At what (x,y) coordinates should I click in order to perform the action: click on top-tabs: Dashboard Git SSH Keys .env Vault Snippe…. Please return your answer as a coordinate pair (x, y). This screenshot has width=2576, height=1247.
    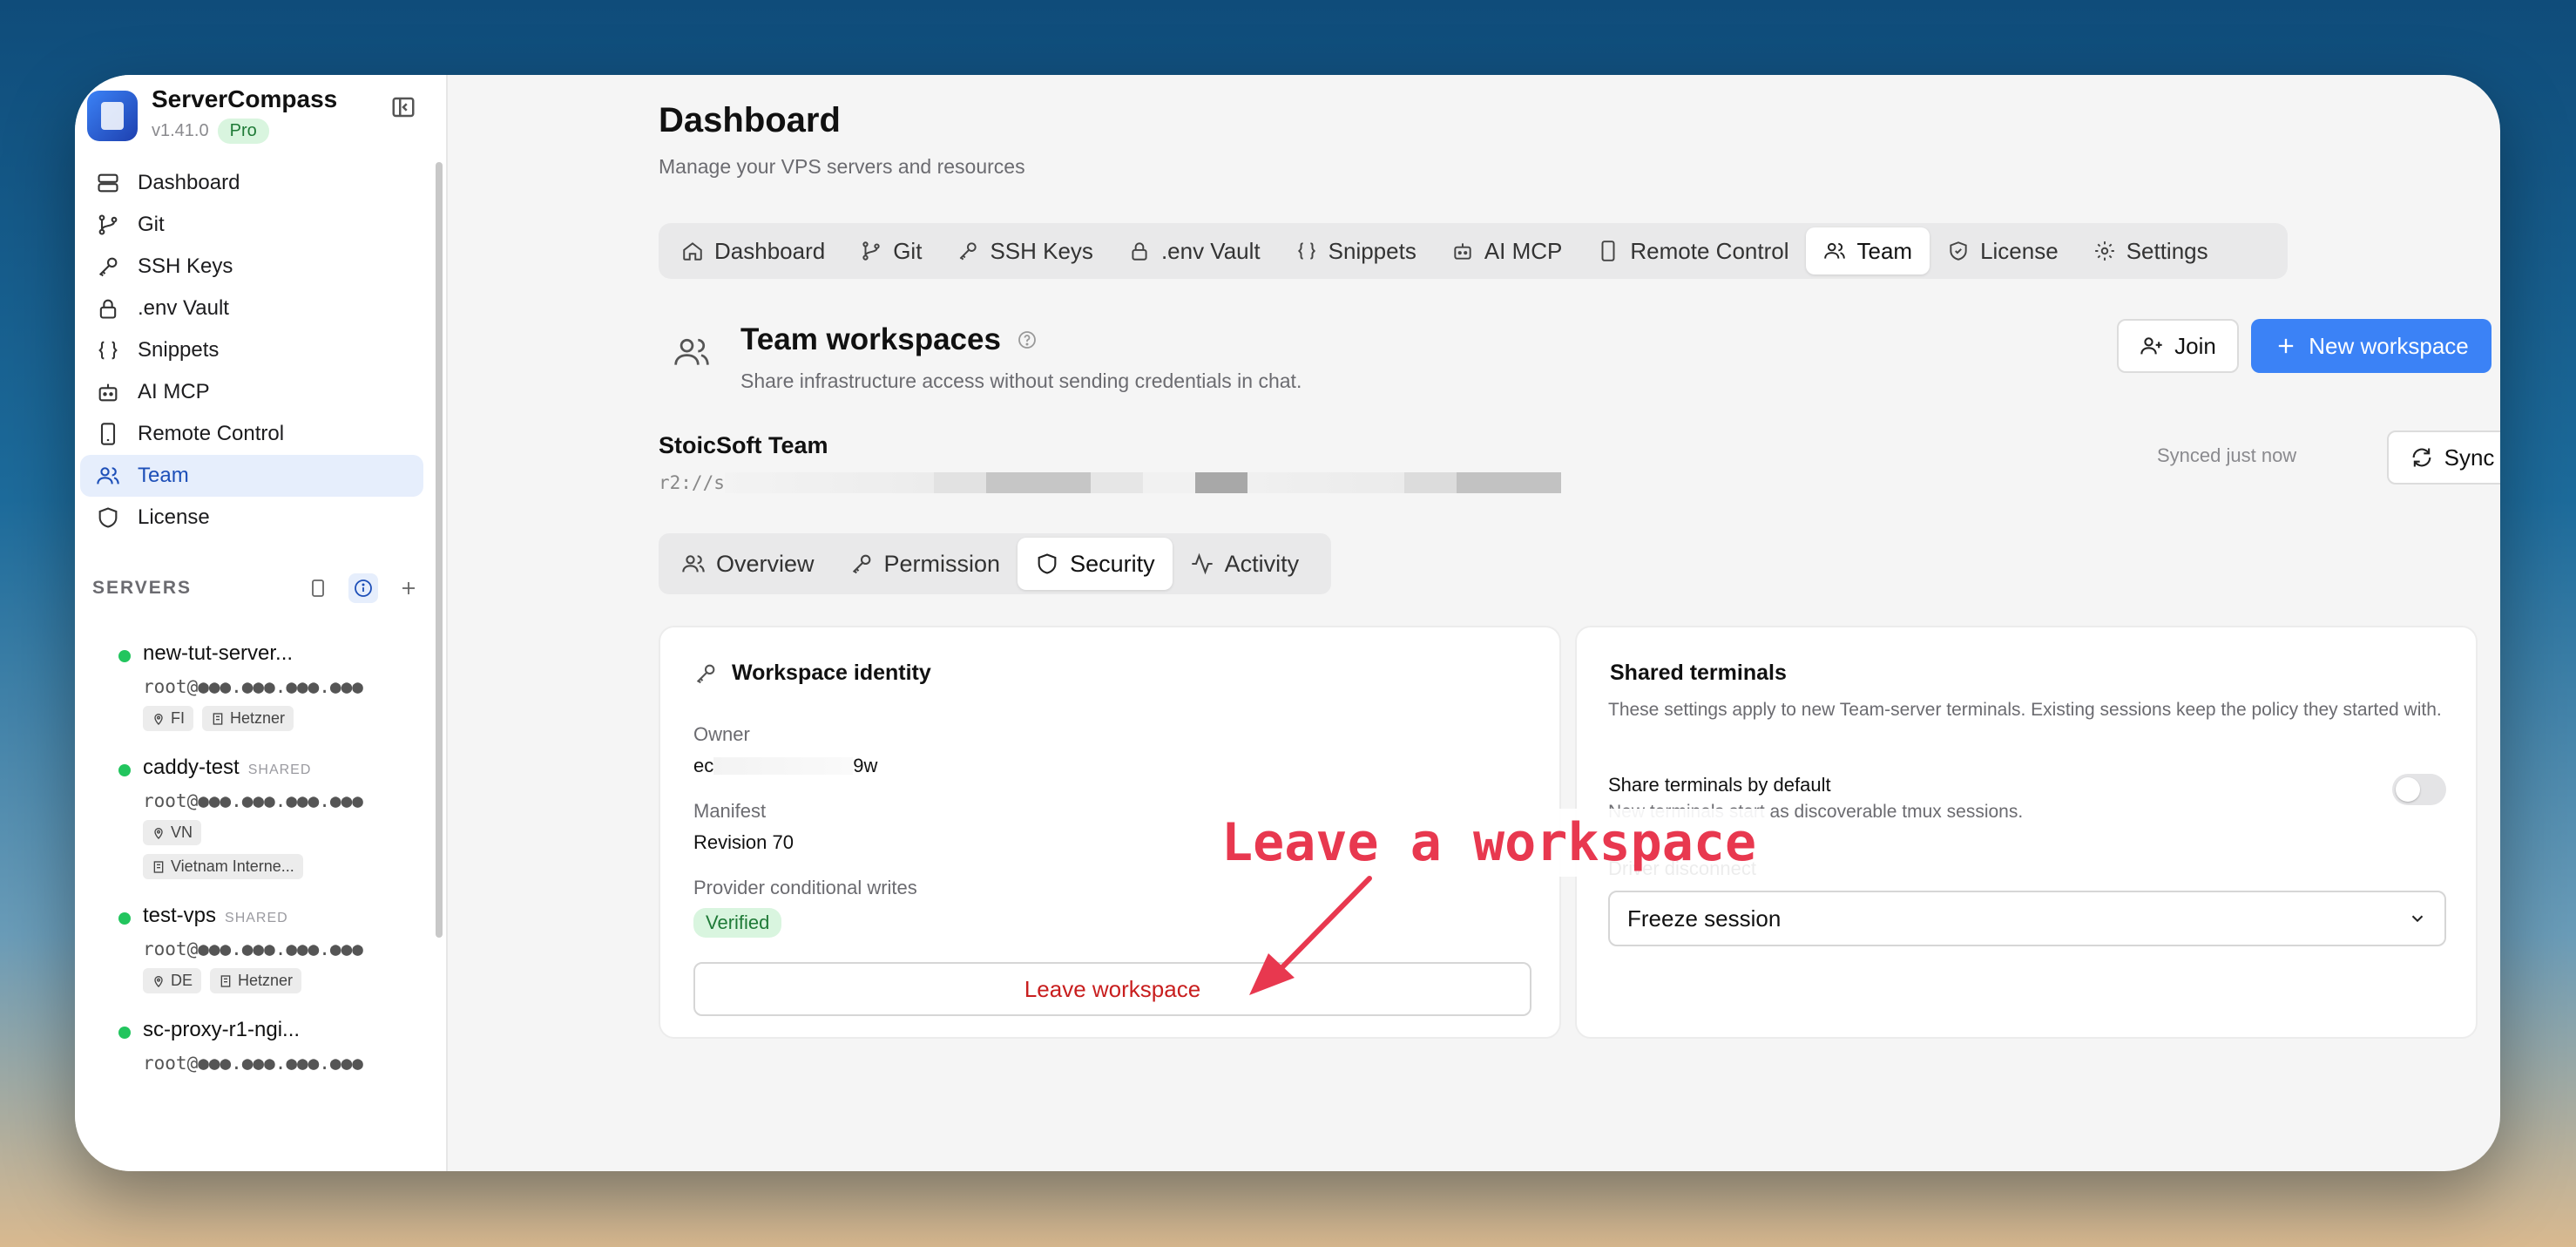
    Looking at the image, I should click on (1473, 251).